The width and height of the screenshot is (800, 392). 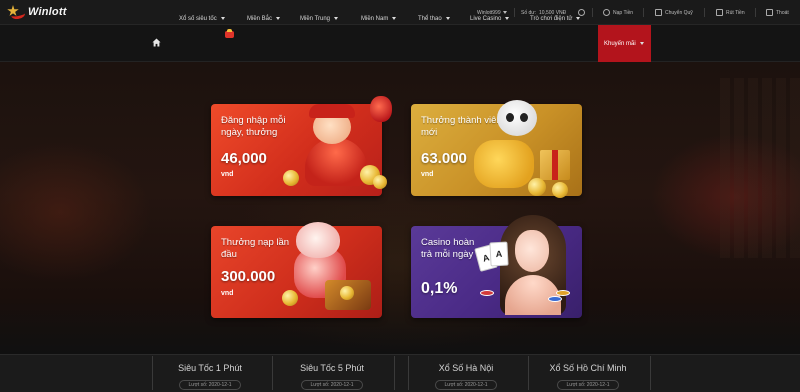 What do you see at coordinates (198, 18) in the screenshot?
I see `nav-label: Xổ số siêu tốc` at bounding box center [198, 18].